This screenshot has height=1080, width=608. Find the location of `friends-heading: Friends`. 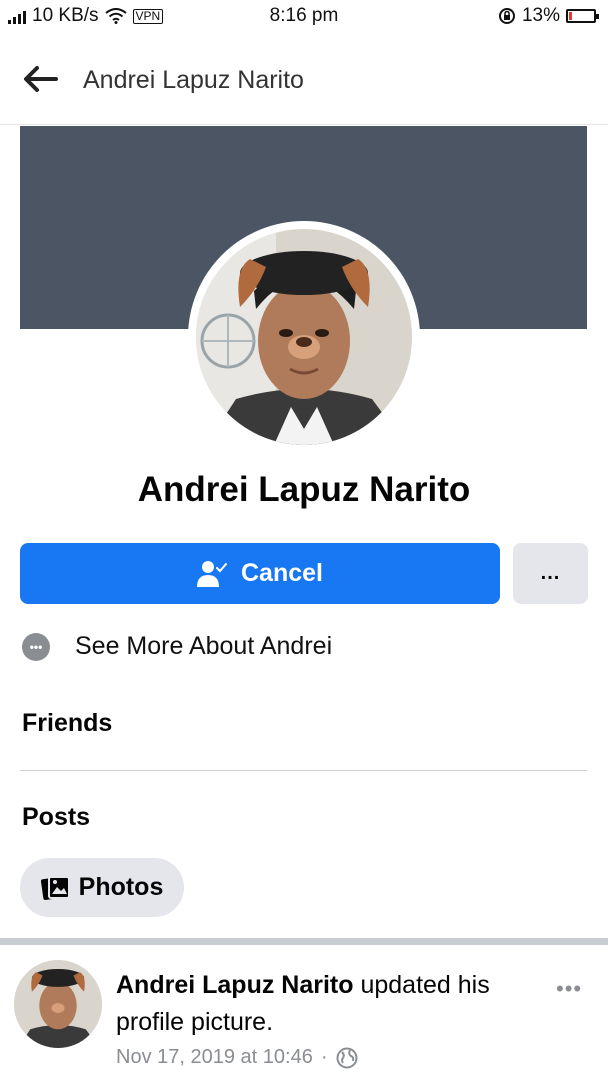

friends-heading: Friends is located at coordinates (67, 723).